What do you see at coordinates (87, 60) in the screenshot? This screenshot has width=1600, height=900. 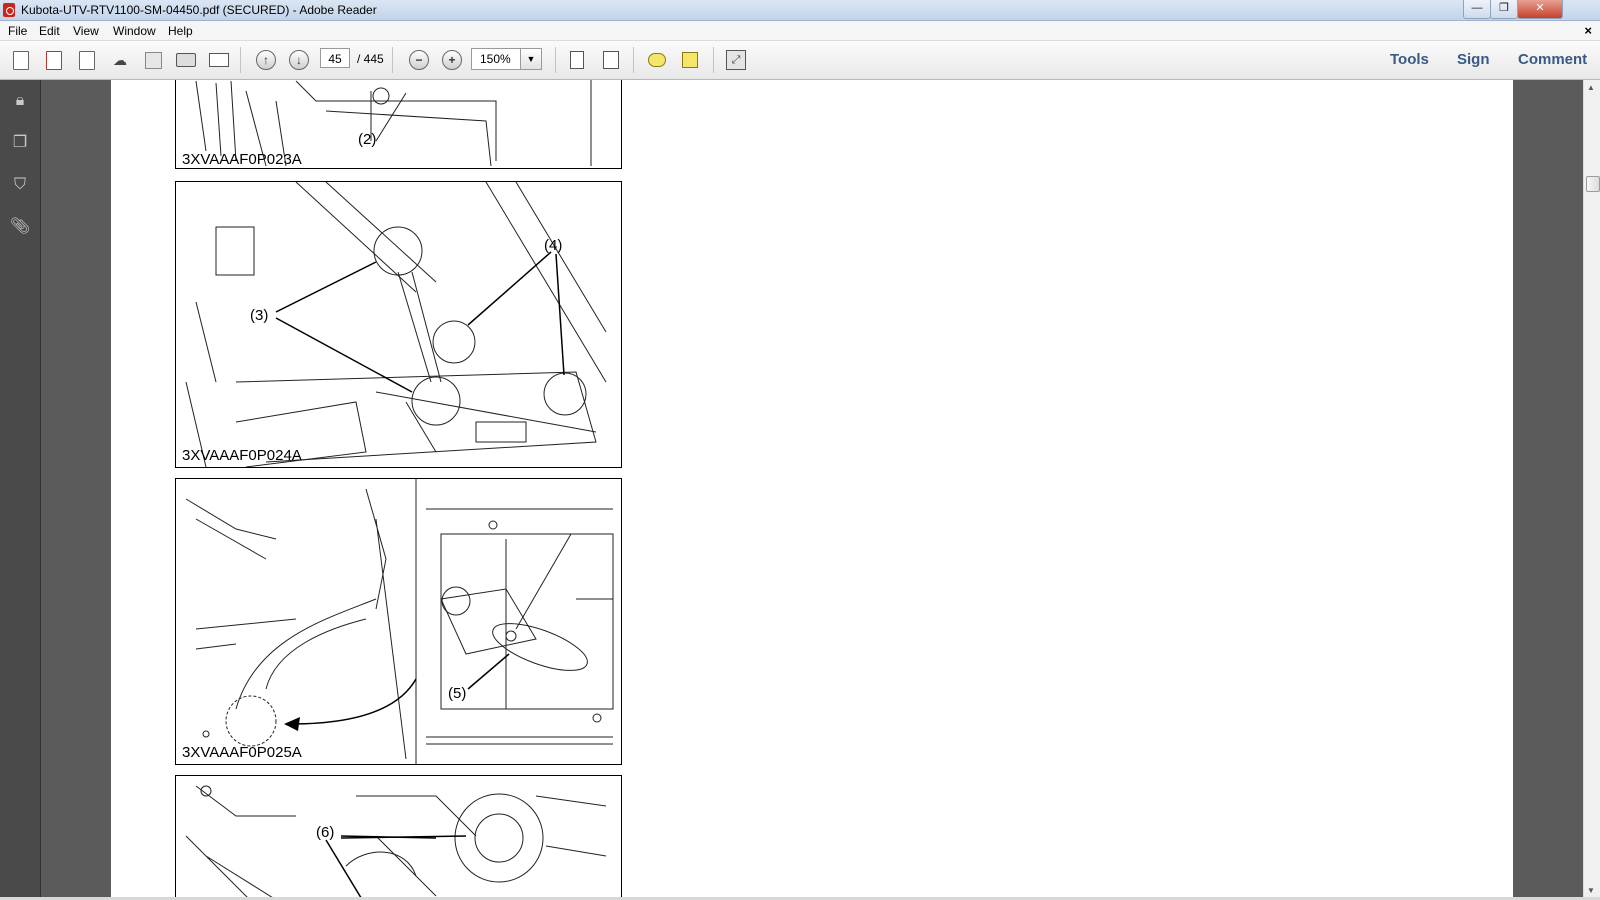 I see `edit-pdf-icon` at bounding box center [87, 60].